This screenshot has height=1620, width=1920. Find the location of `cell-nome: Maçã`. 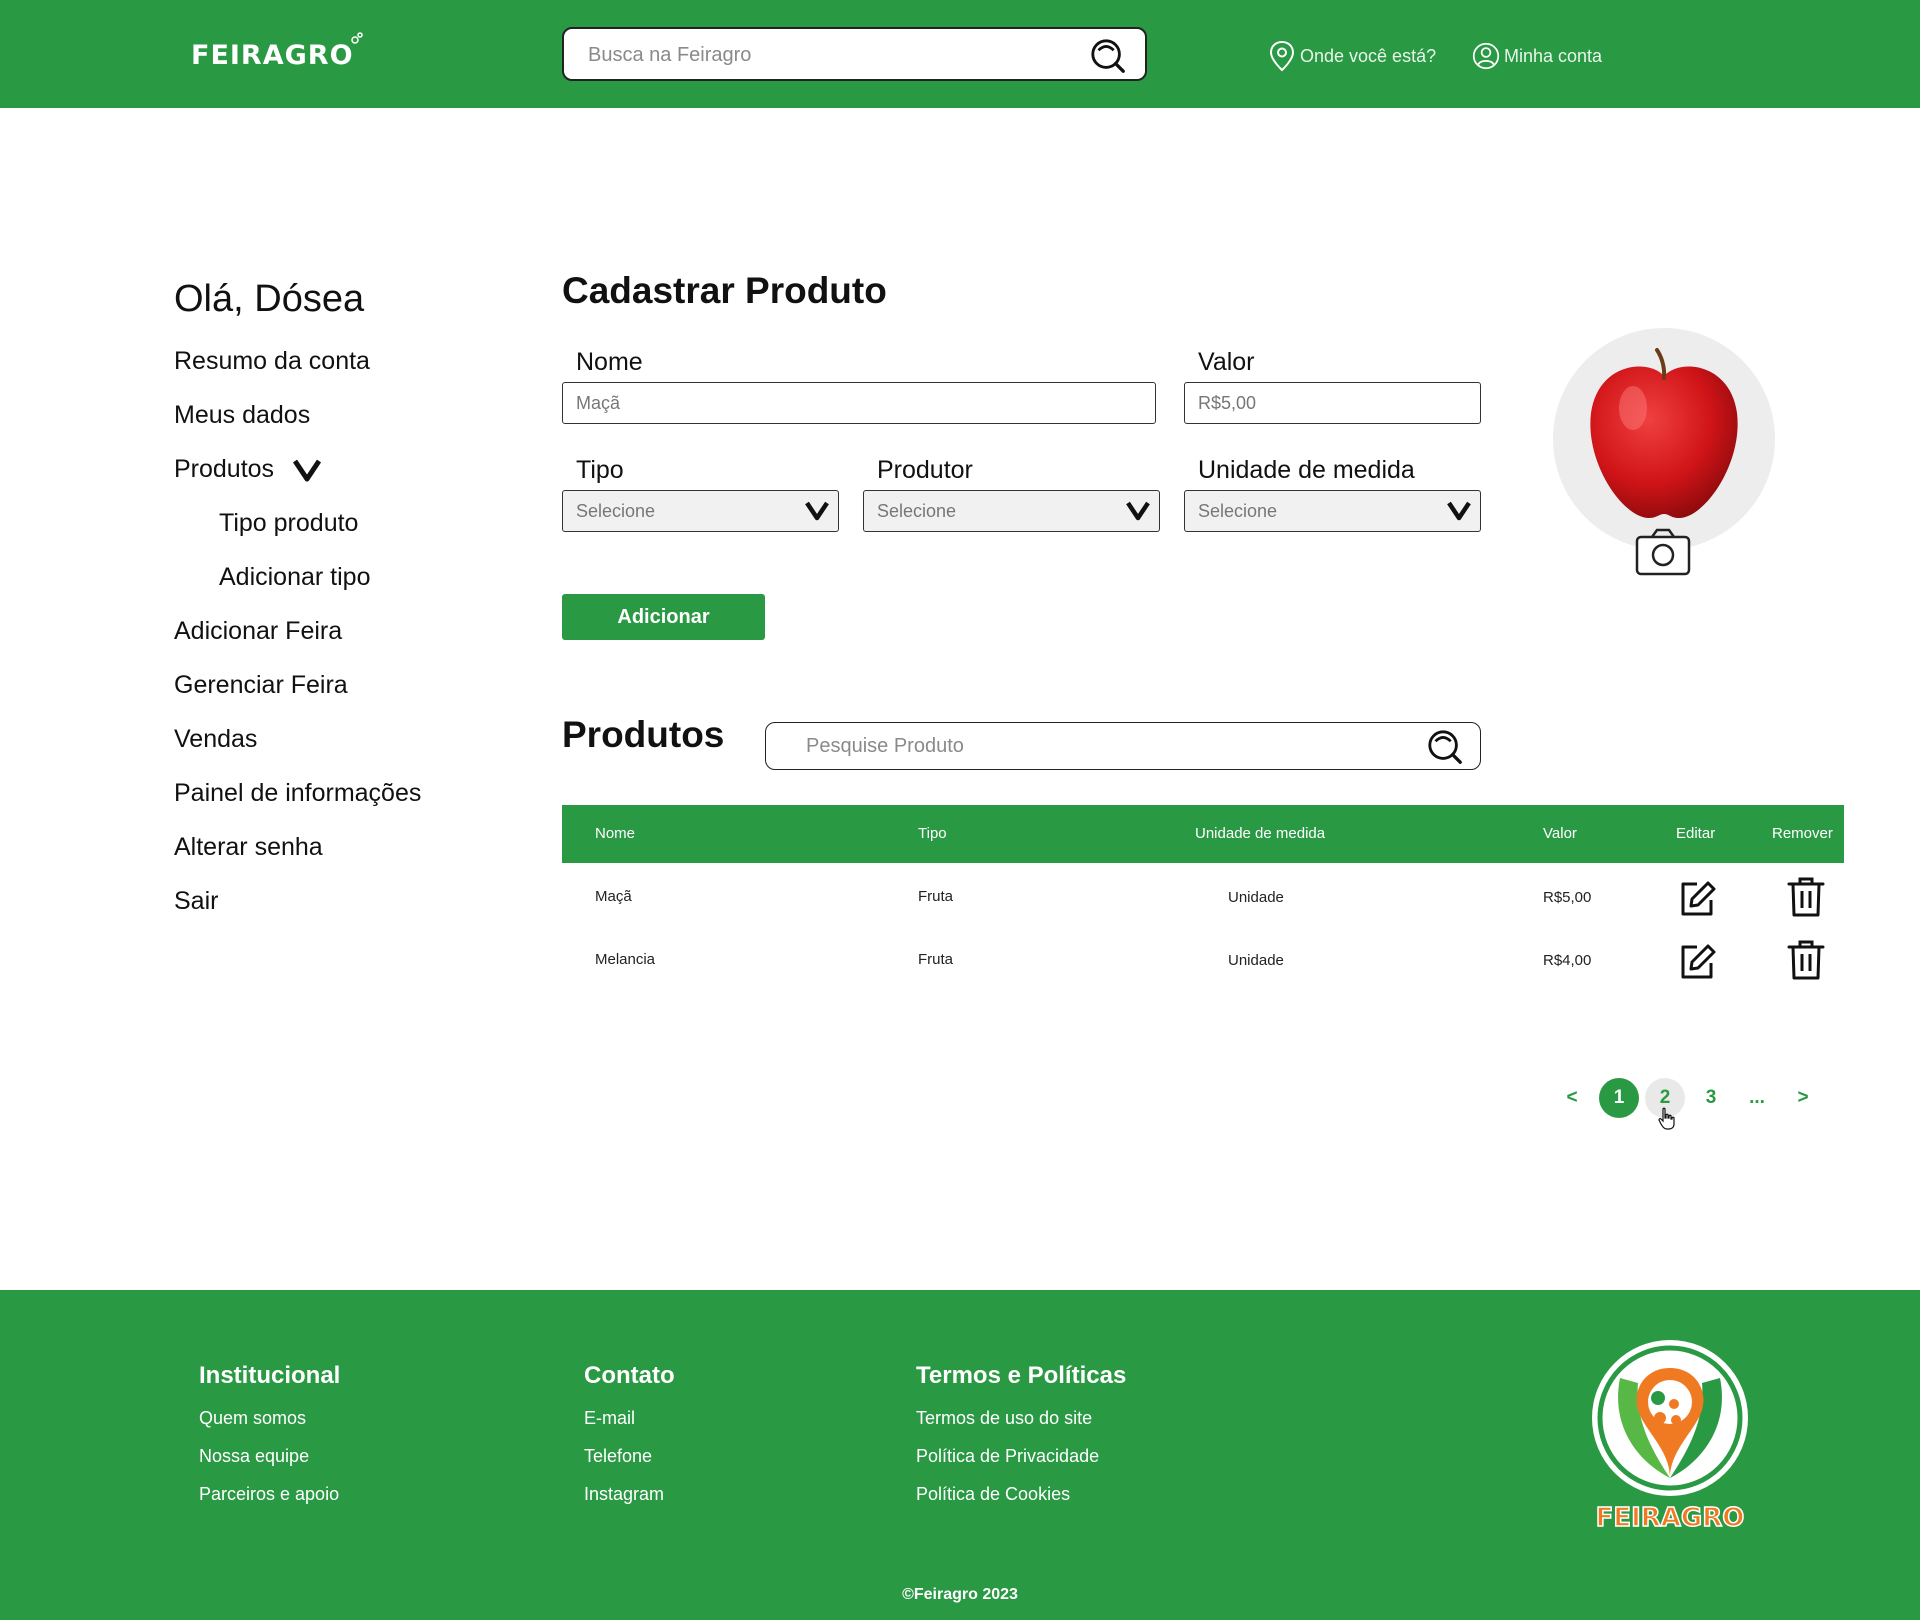

cell-nome: Maçã is located at coordinates (613, 896).